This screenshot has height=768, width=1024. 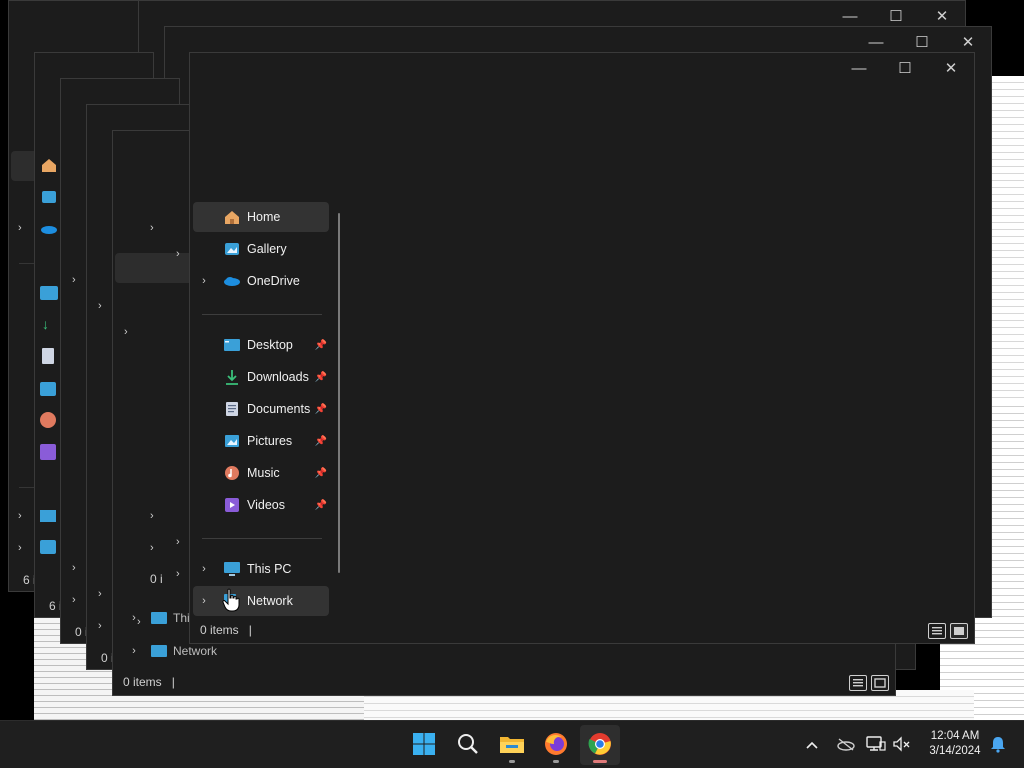 I want to click on chevron-up-icon, so click(x=812, y=745).